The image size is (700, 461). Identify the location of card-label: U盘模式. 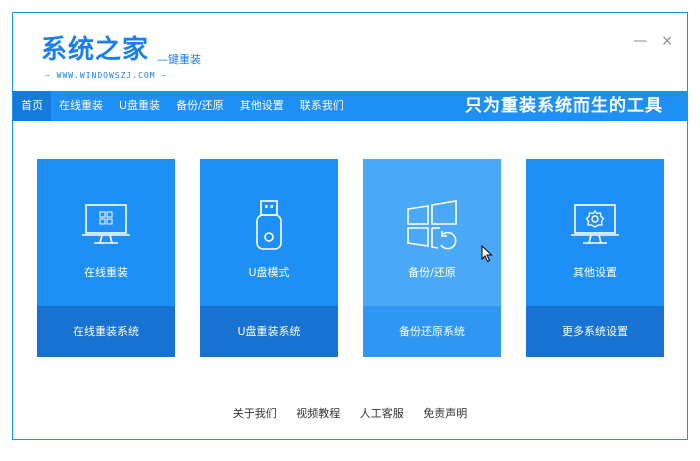
(269, 272).